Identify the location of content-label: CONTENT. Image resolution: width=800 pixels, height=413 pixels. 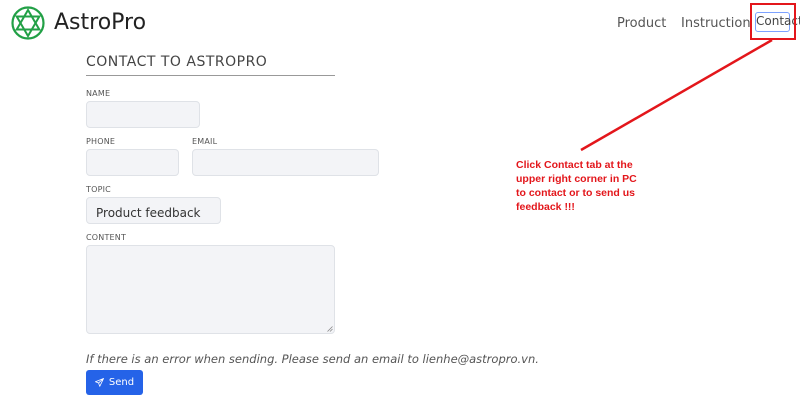
(106, 237).